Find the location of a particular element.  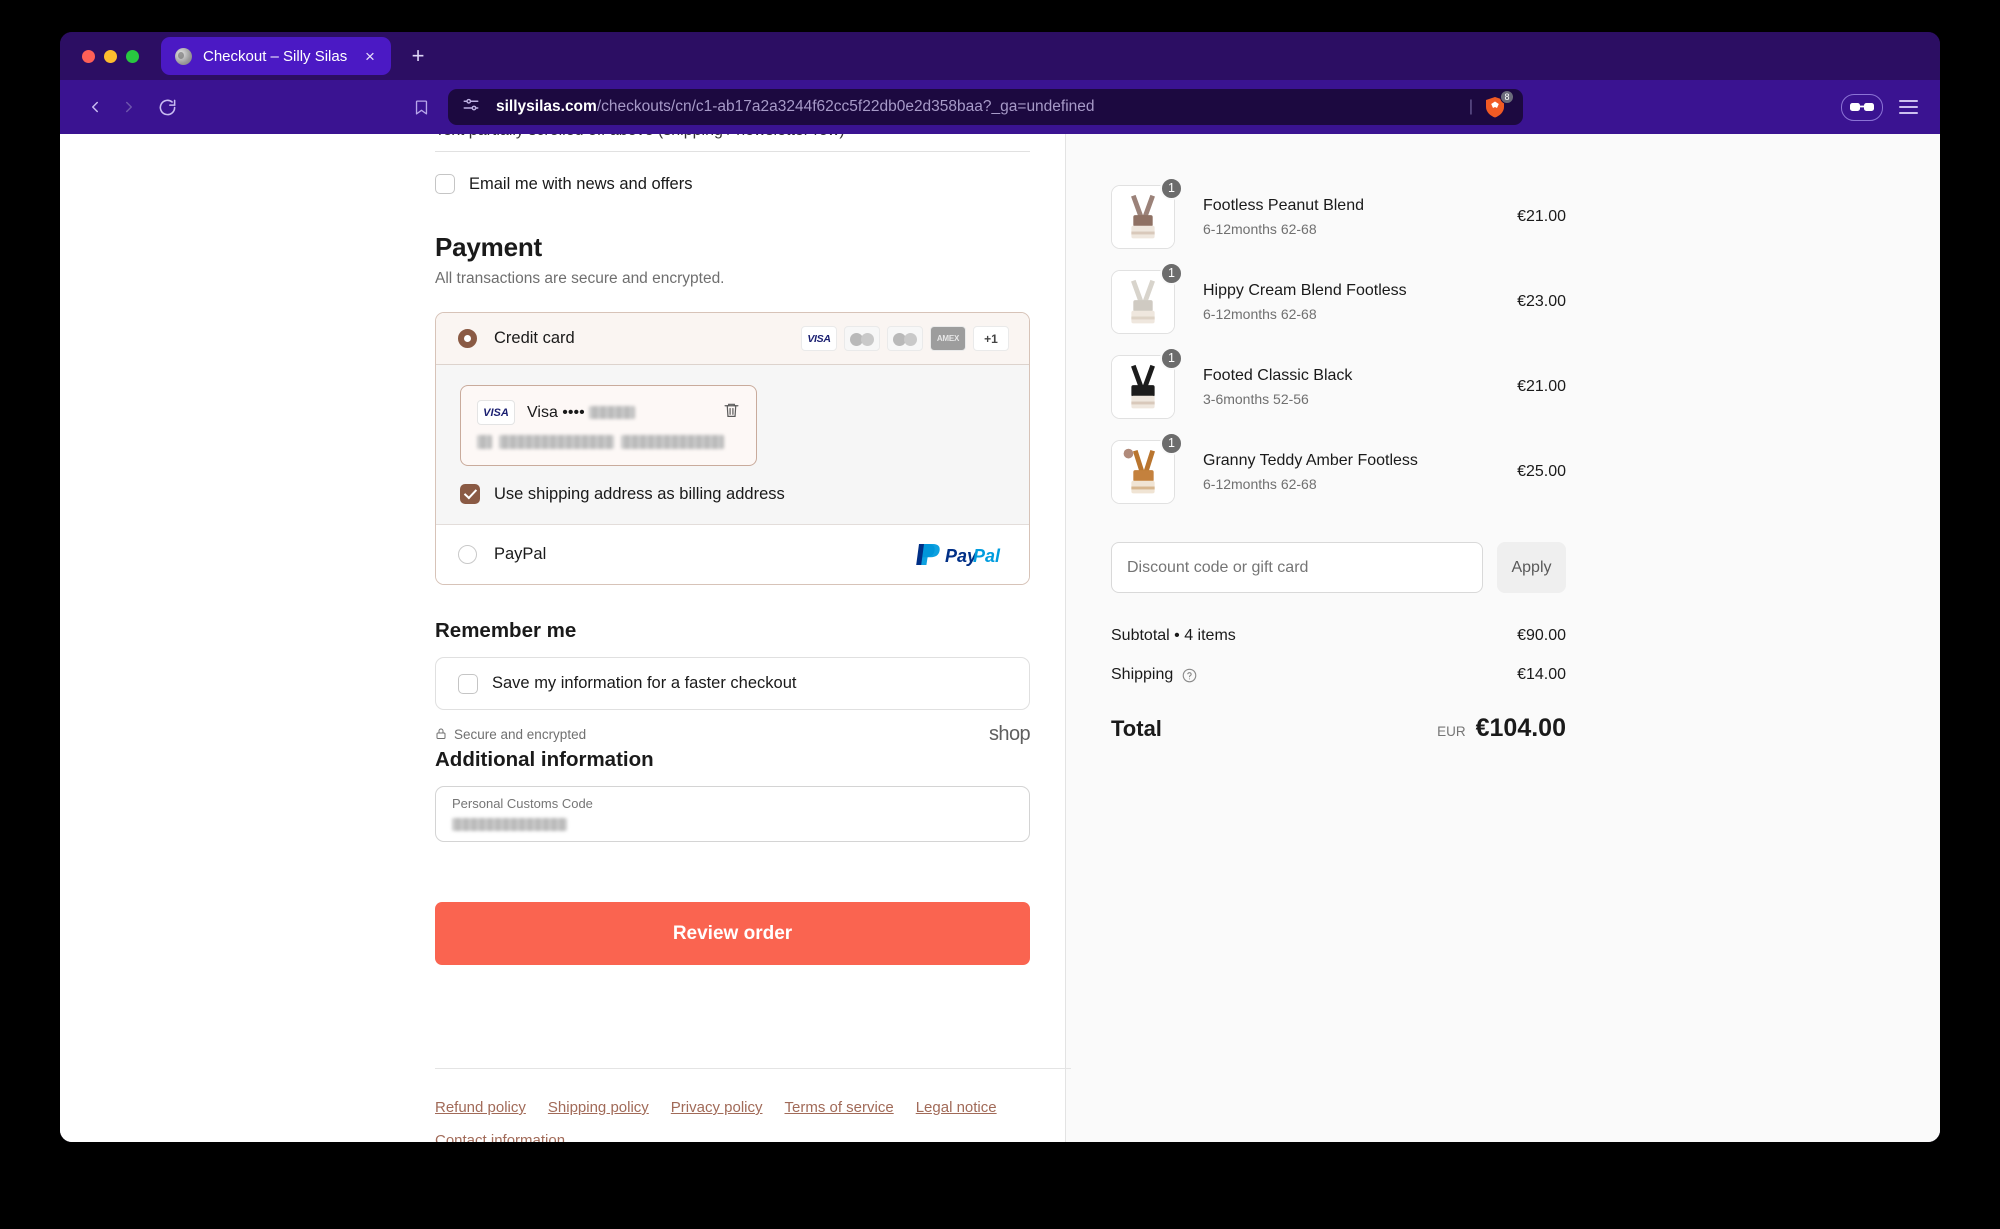

total-row: Total EUR €104.00 is located at coordinates (1338, 728).